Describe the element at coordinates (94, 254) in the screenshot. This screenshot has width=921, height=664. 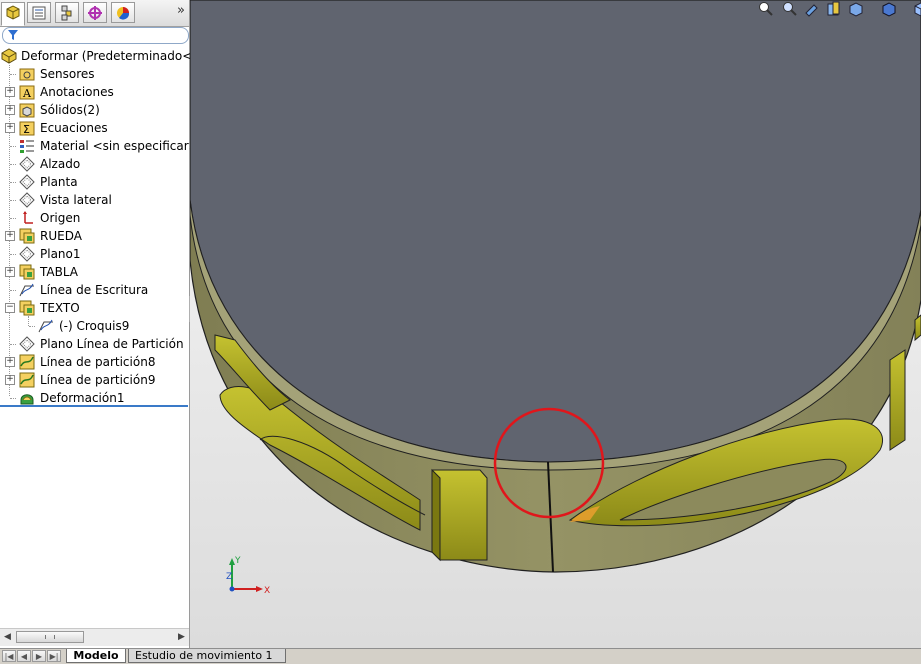
I see `tree-item-plano1: Plano1` at that location.